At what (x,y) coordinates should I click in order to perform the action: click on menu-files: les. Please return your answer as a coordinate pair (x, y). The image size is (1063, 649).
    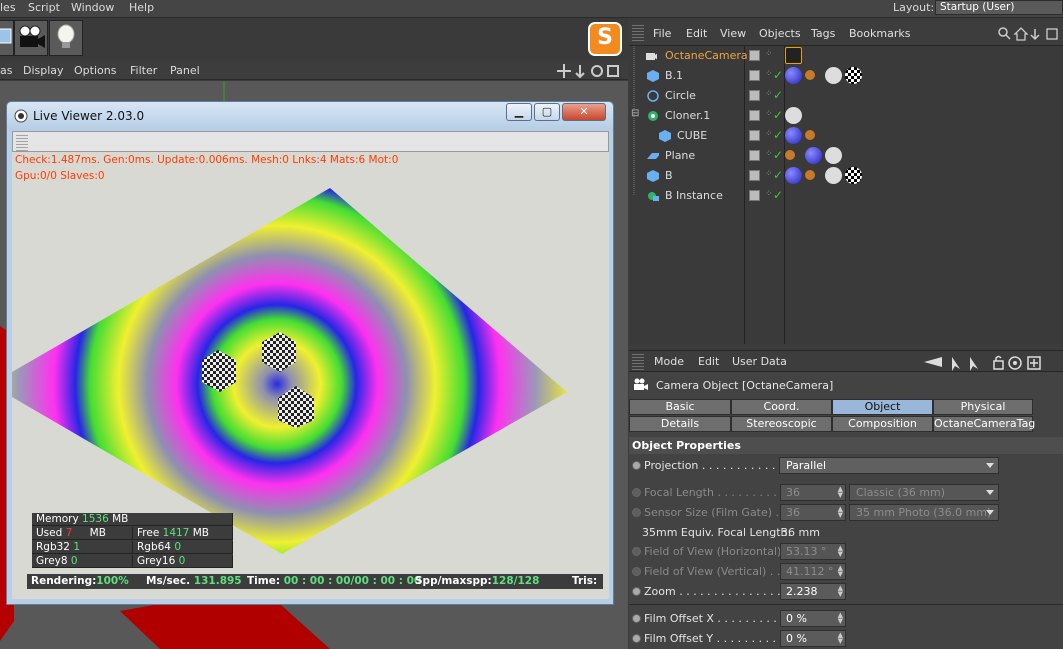
    Looking at the image, I should click on (8, 7).